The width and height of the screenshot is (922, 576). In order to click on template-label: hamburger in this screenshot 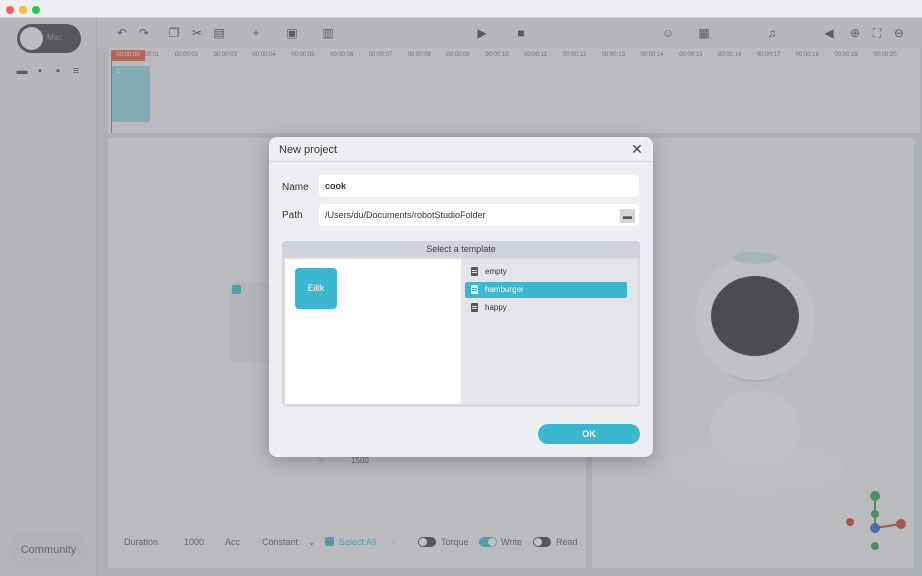, I will do `click(504, 289)`.